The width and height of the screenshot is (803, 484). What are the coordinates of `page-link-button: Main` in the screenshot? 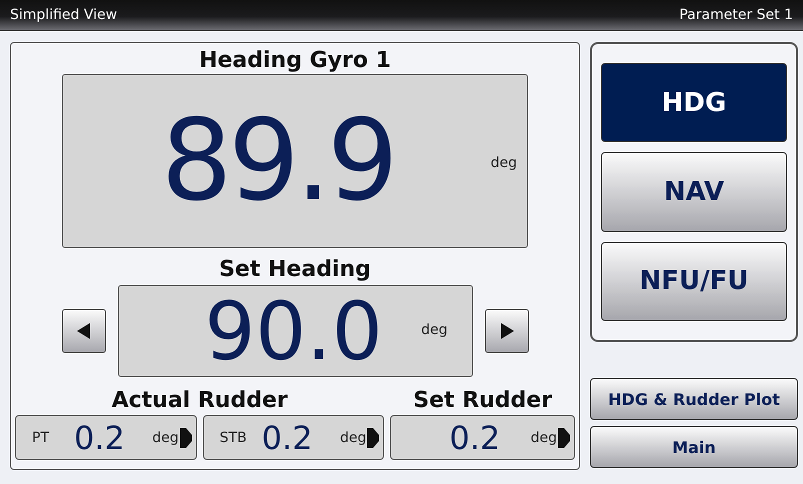 It's located at (694, 447).